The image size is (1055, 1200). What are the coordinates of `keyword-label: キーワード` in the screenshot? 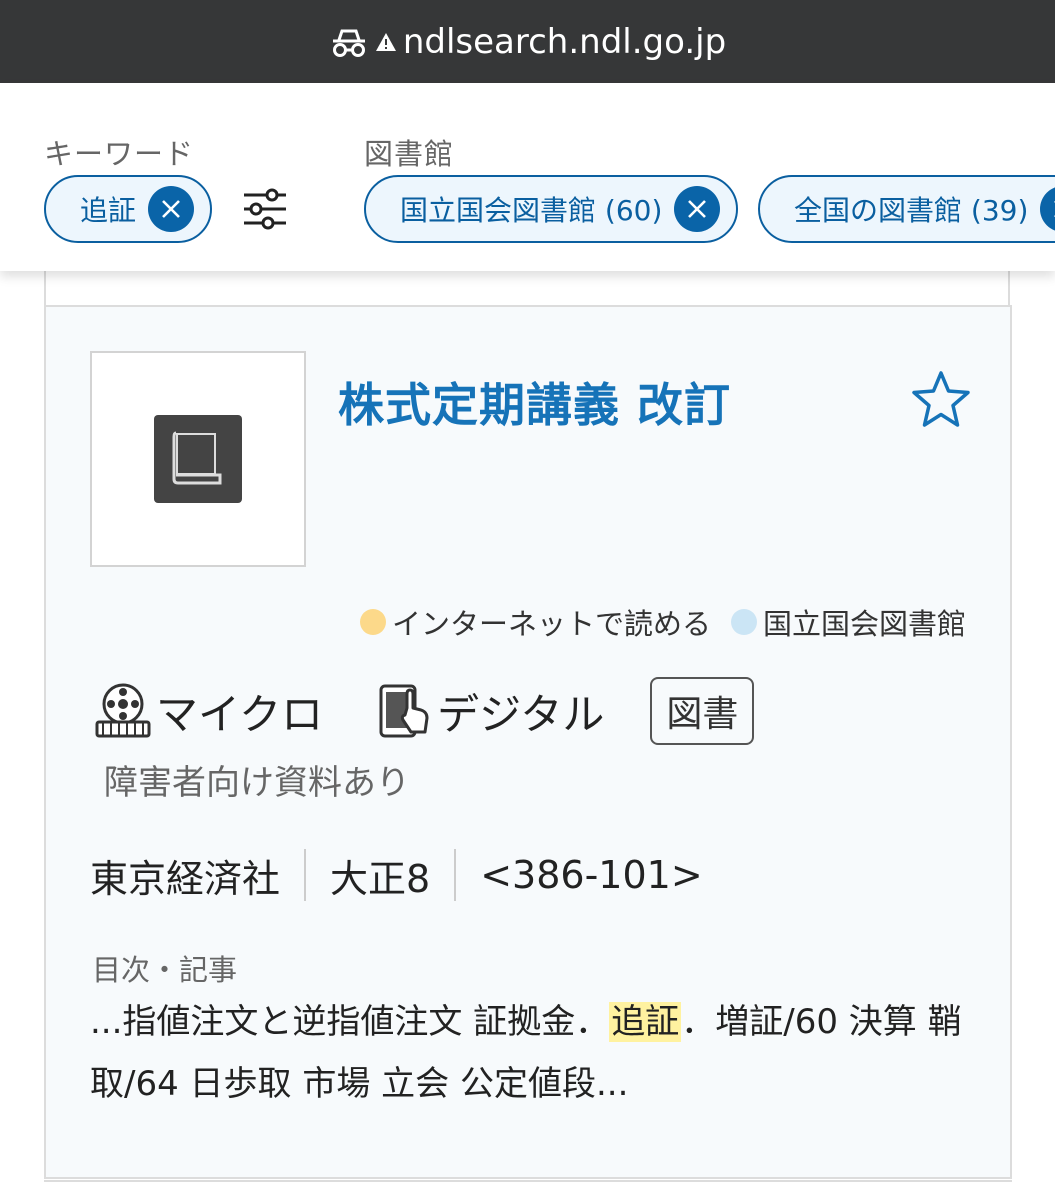 It's located at (119, 154).